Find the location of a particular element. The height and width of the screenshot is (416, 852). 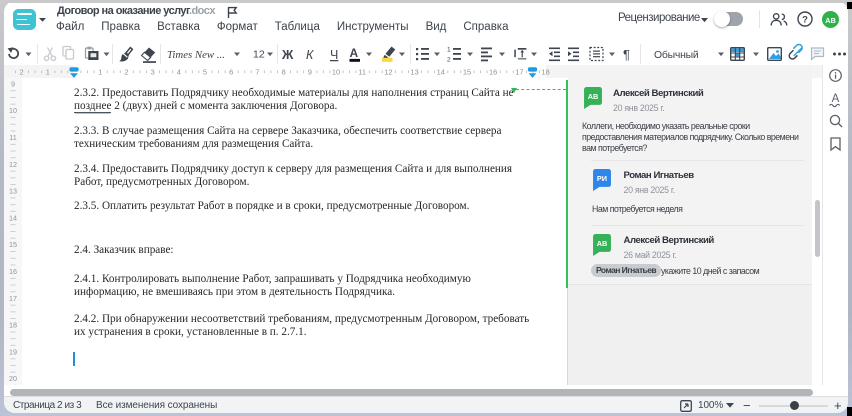

svg-text: Ч is located at coordinates (334, 55).